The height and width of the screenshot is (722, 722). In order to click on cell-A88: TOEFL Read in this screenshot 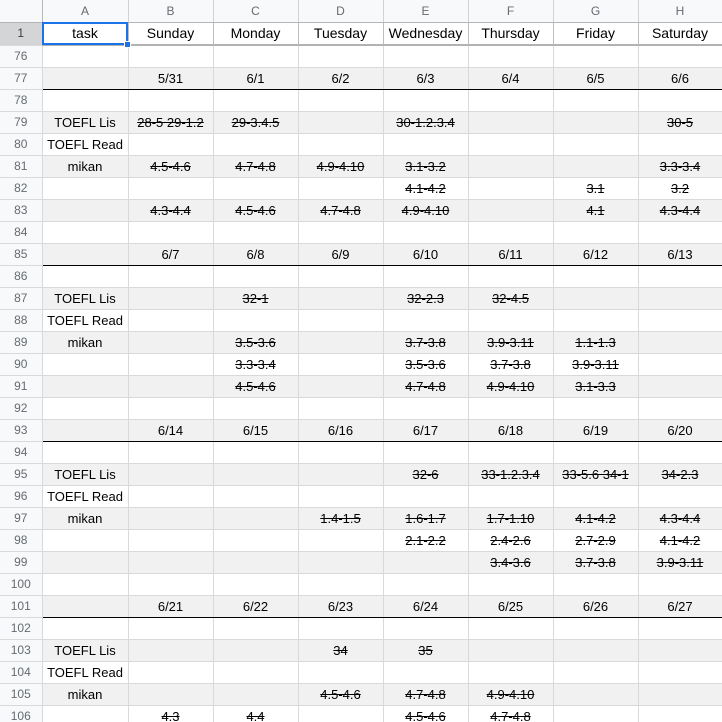, I will do `click(85, 320)`.